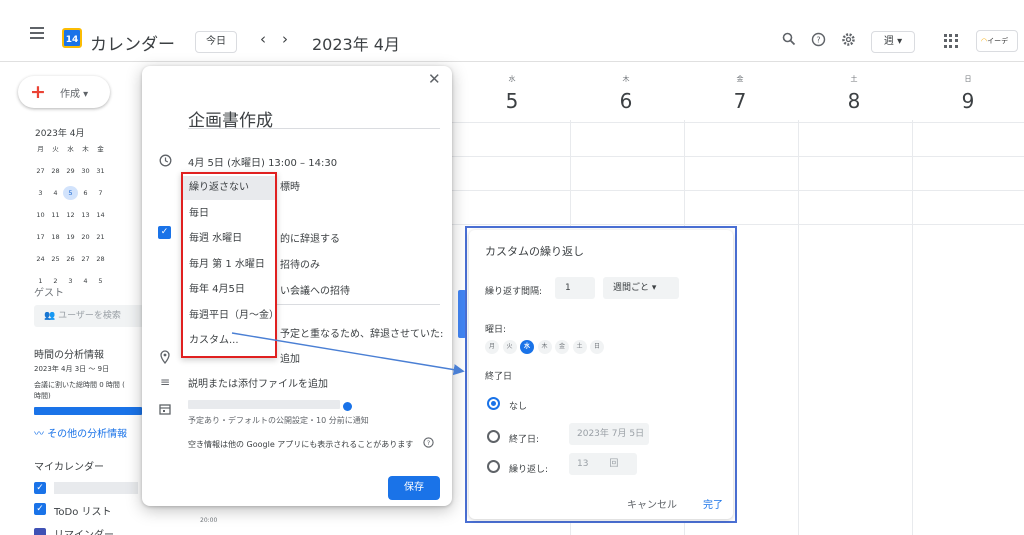 The height and width of the screenshot is (535, 1024). I want to click on weekday-toggle: 火, so click(509, 347).